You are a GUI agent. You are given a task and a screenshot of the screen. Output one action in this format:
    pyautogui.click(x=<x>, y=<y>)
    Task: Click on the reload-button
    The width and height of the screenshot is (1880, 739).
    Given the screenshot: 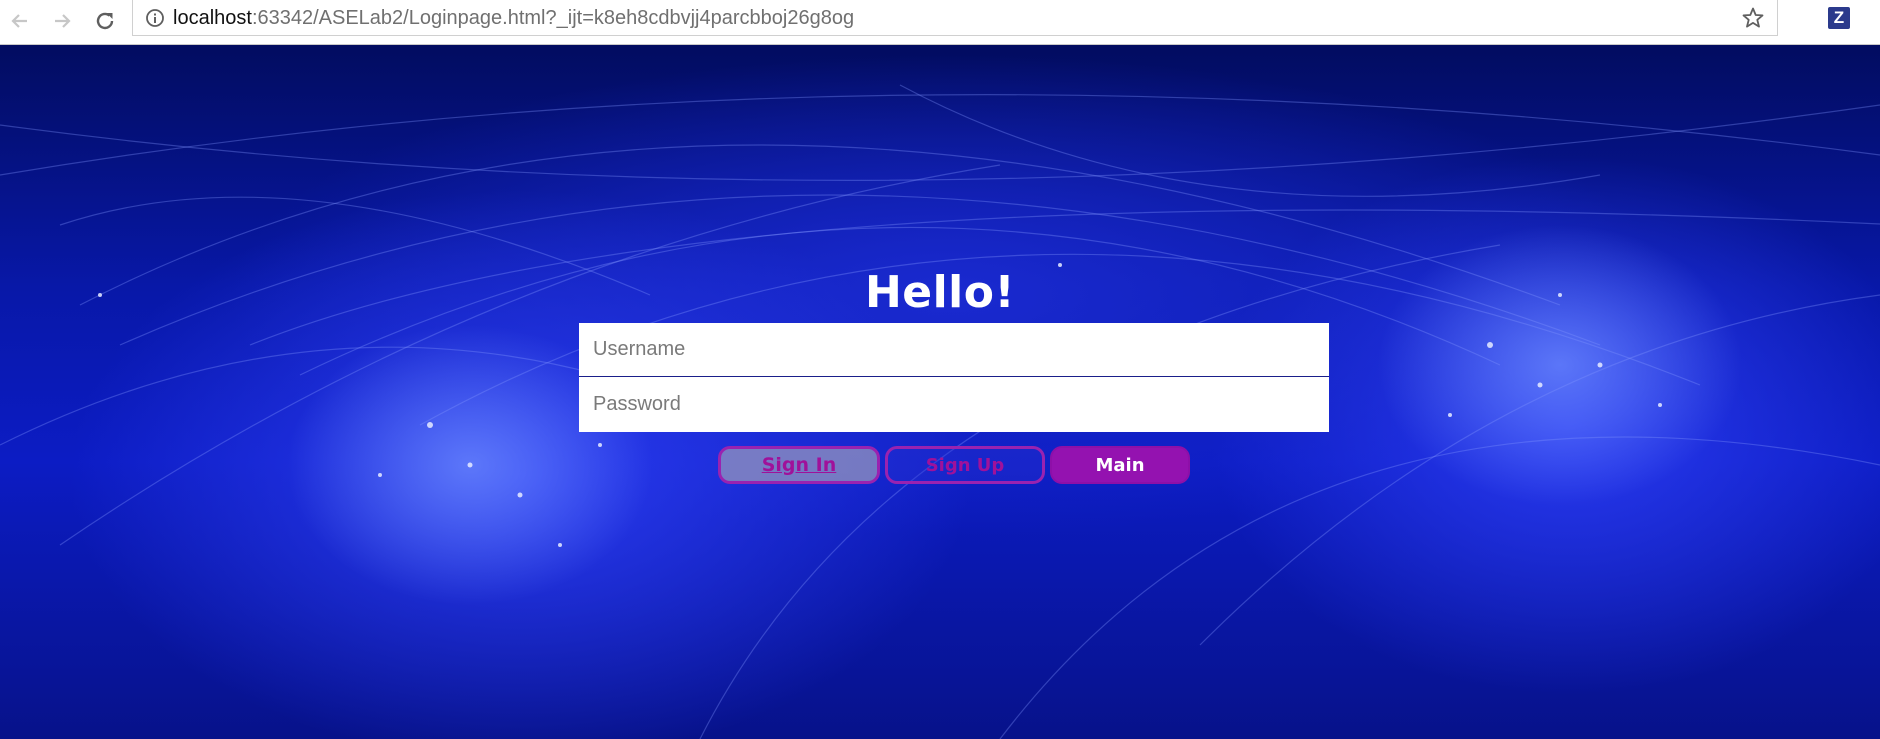 What is the action you would take?
    pyautogui.click(x=105, y=21)
    